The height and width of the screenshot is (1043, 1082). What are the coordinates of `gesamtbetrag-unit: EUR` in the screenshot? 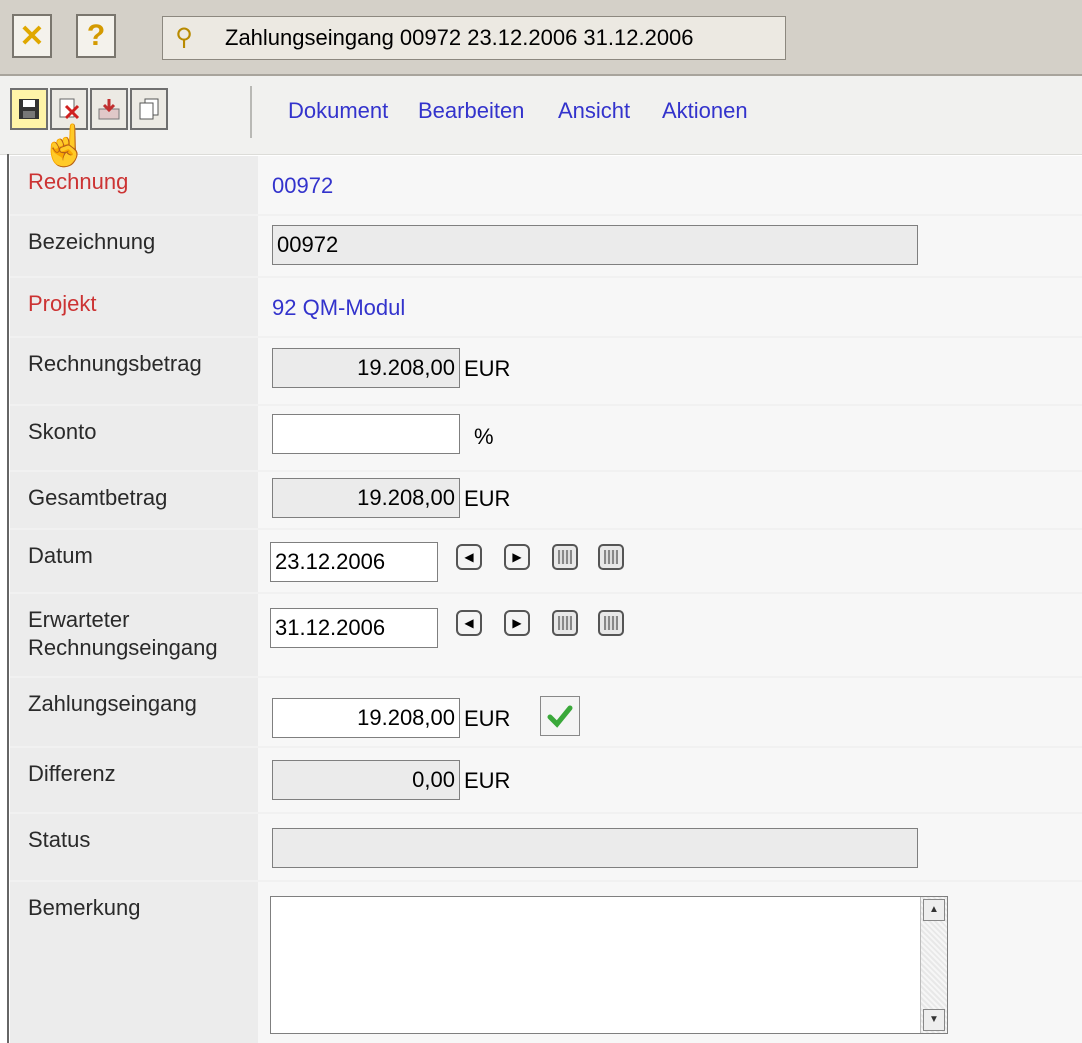 It's located at (487, 498).